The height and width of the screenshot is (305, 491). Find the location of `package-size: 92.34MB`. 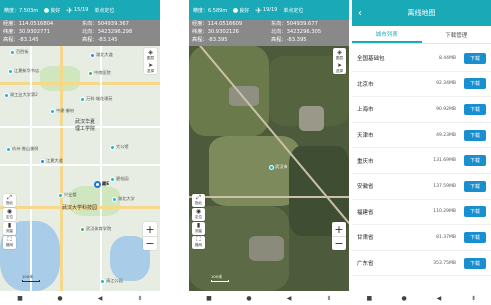

package-size: 92.34MB is located at coordinates (446, 84).